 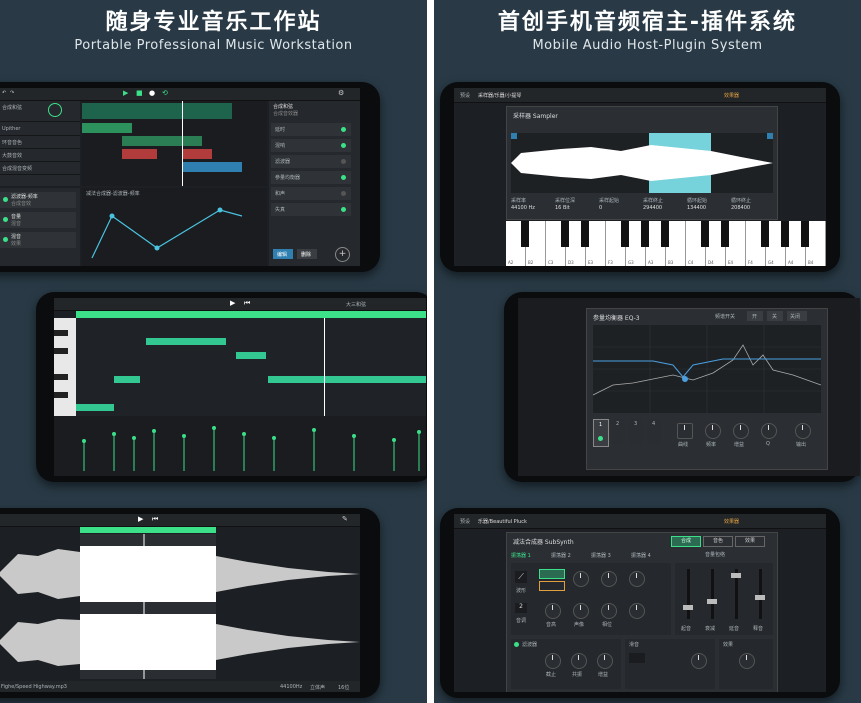 What do you see at coordinates (174, 227) in the screenshot?
I see `automation-curve` at bounding box center [174, 227].